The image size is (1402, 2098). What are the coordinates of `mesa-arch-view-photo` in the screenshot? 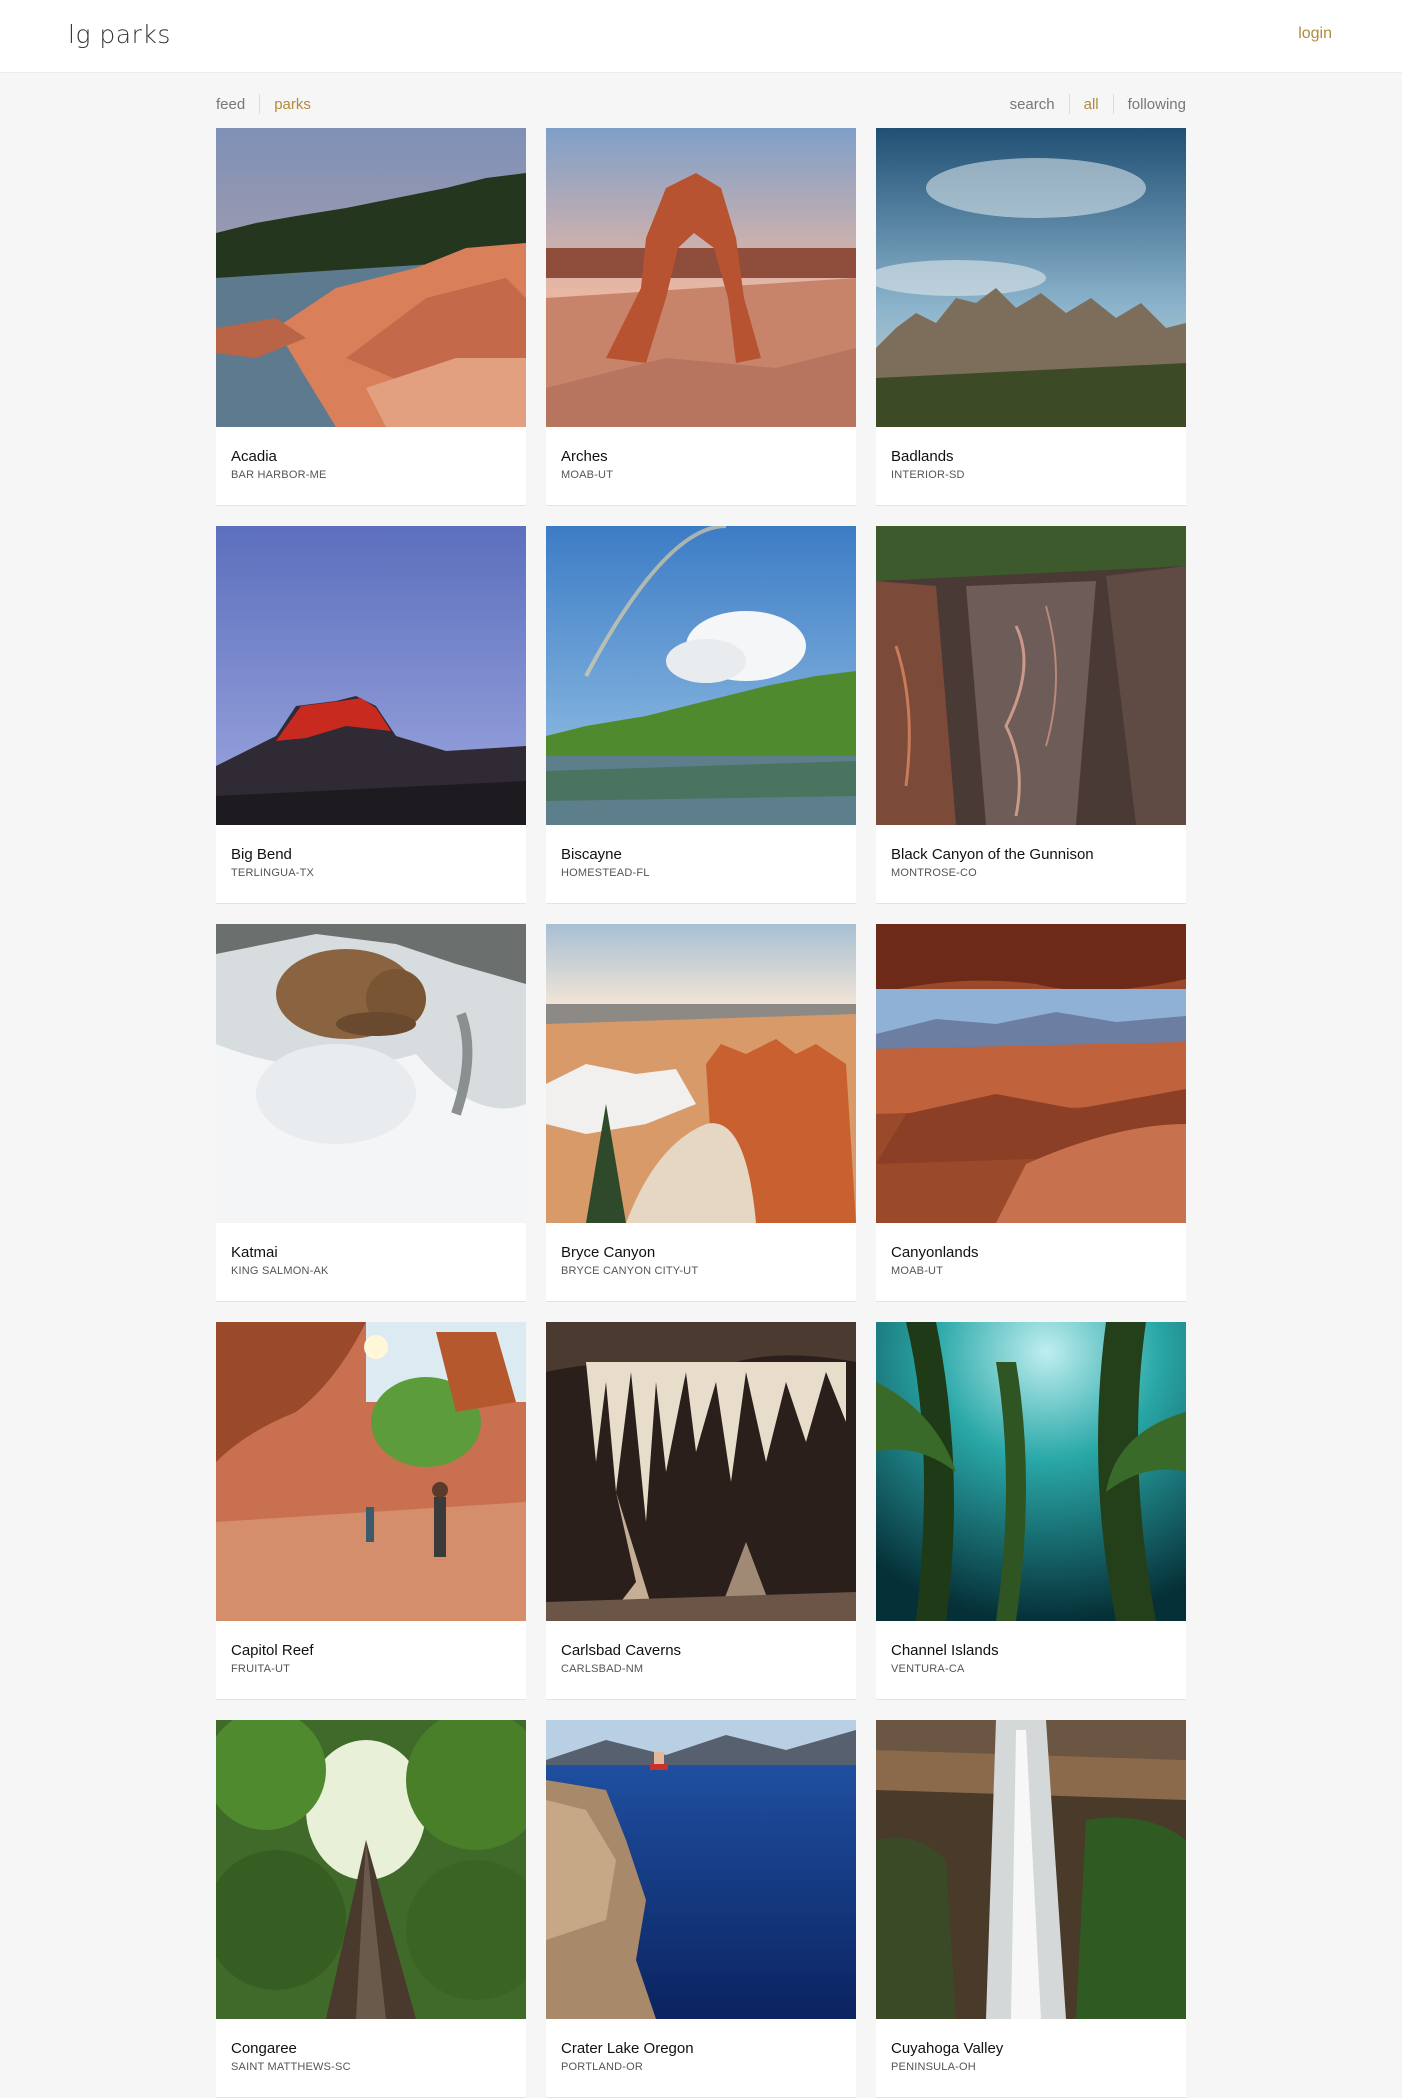 It's located at (1031, 1073).